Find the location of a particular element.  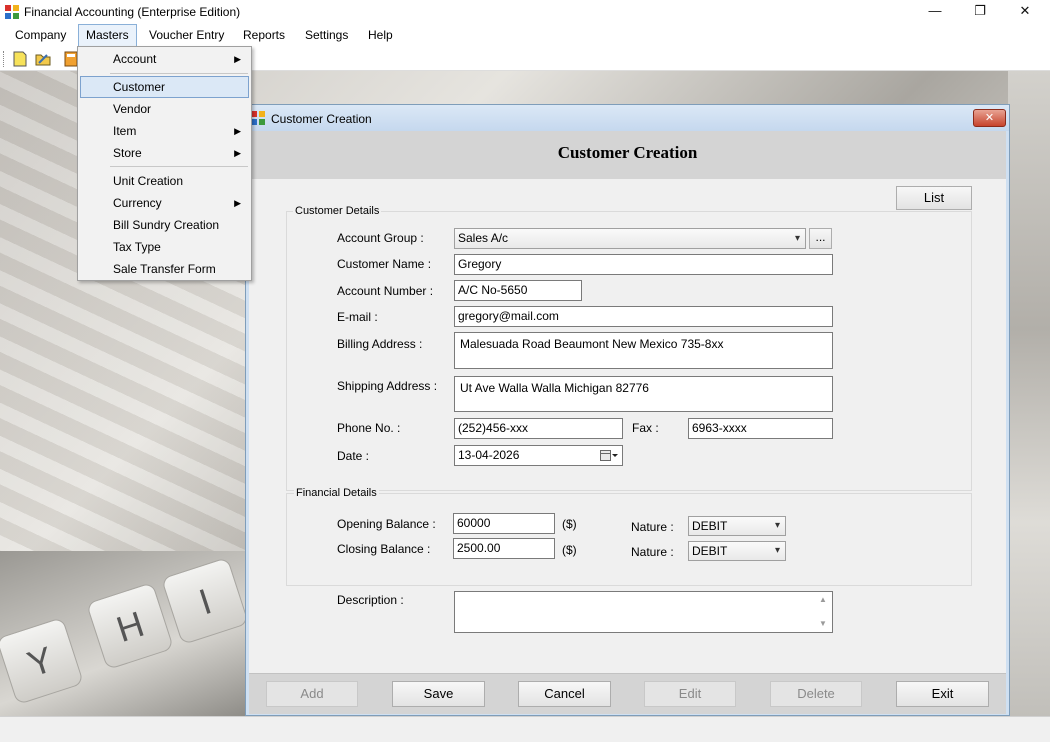

account-group-label: Account Group : is located at coordinates (380, 238).